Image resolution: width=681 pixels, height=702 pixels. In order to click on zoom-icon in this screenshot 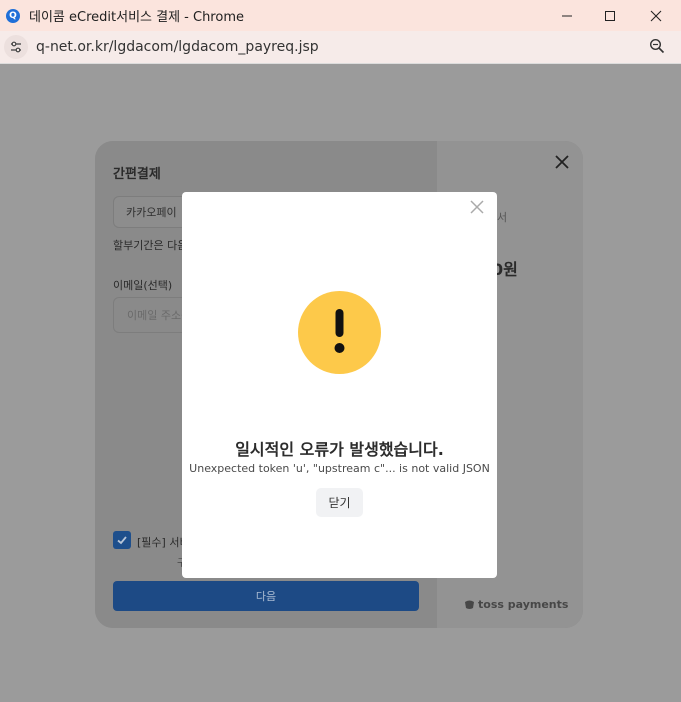, I will do `click(657, 46)`.